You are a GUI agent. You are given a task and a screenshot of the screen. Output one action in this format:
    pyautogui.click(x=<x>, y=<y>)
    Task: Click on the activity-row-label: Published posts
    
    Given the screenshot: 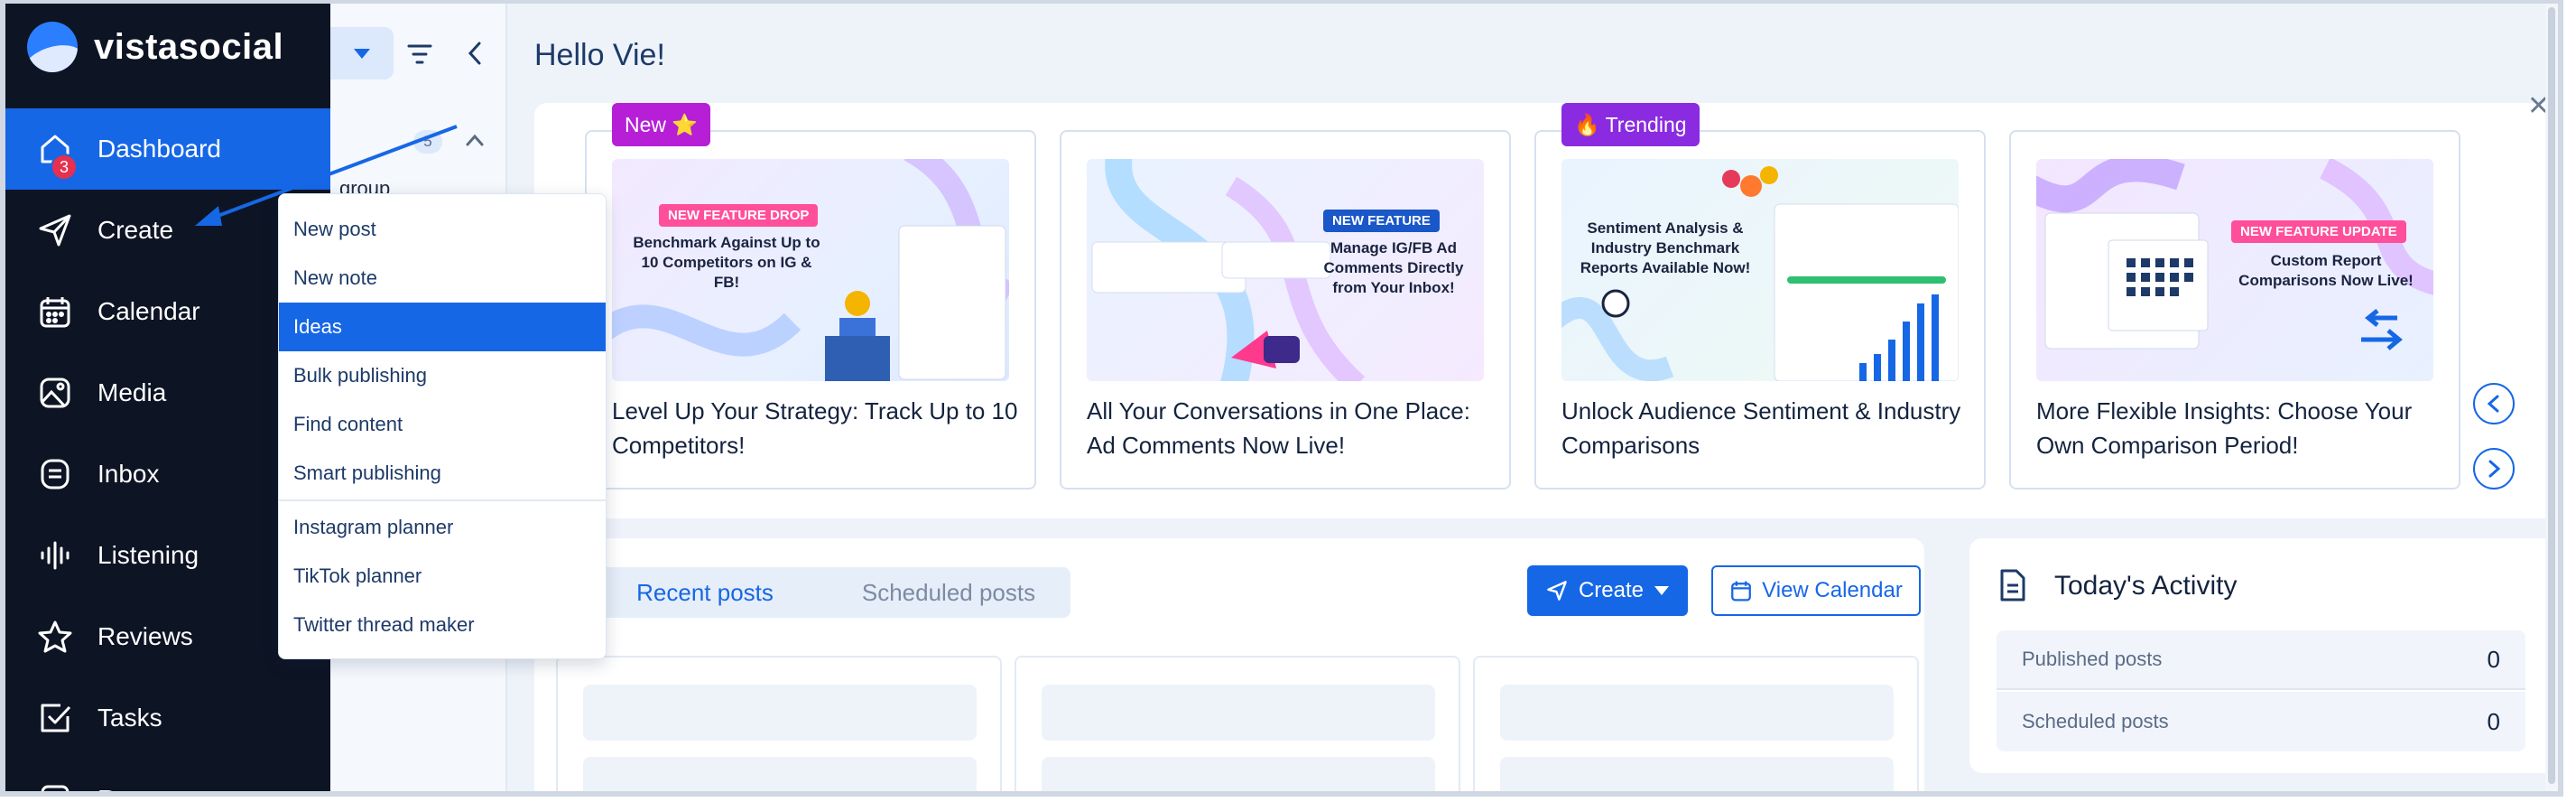 What is the action you would take?
    pyautogui.click(x=2092, y=659)
    